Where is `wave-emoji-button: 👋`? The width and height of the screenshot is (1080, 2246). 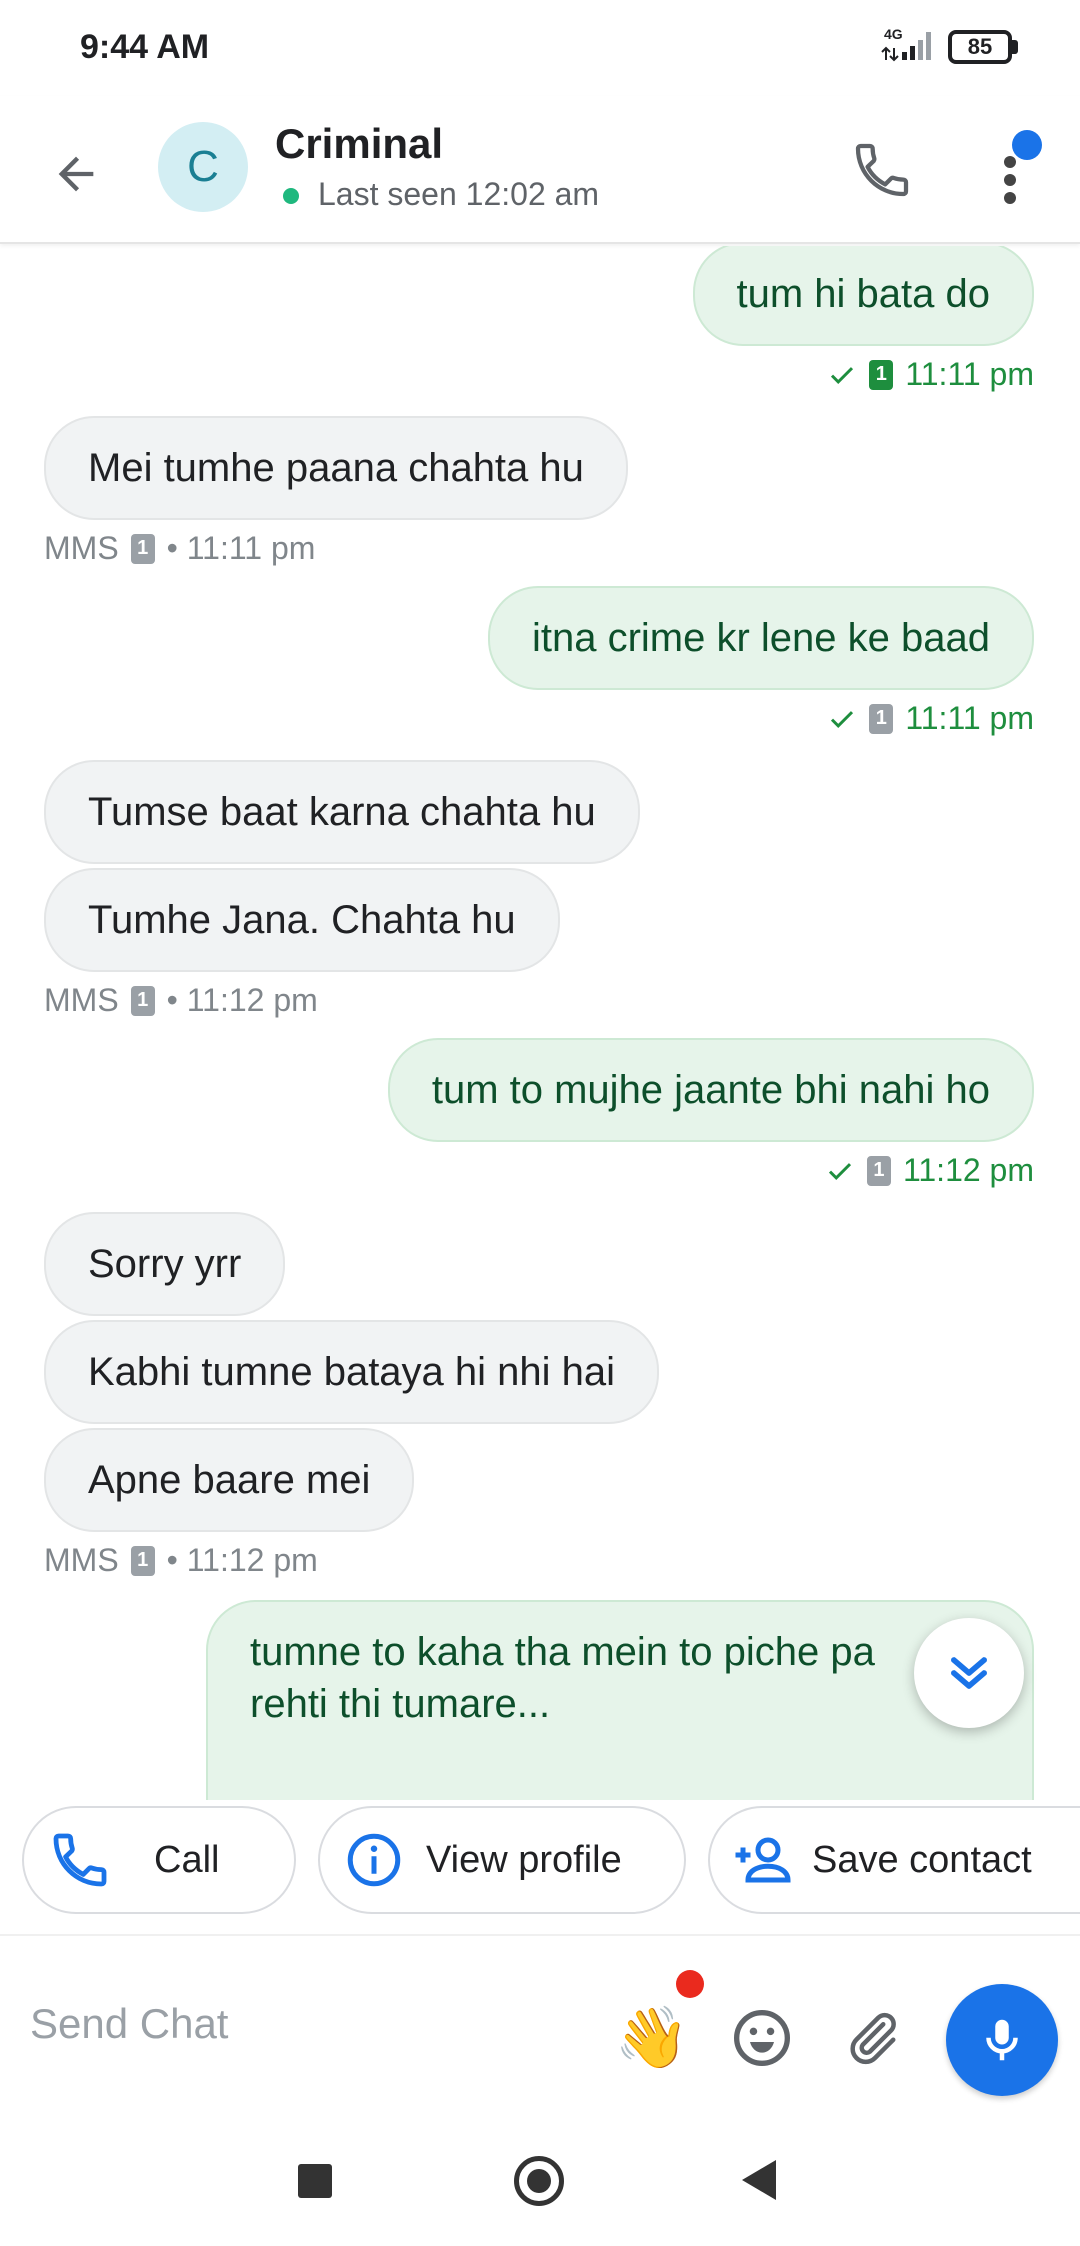
wave-emoji-button: 👋 is located at coordinates (652, 2038).